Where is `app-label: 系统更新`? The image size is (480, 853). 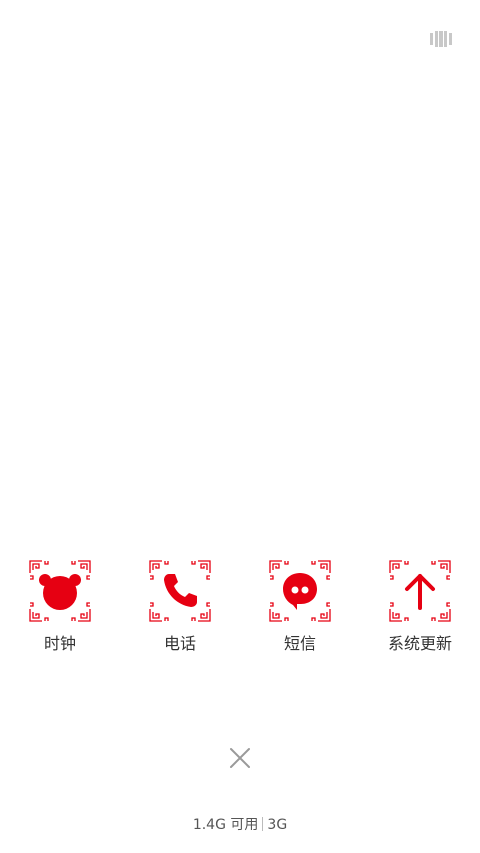
app-label: 系统更新 is located at coordinates (419, 643).